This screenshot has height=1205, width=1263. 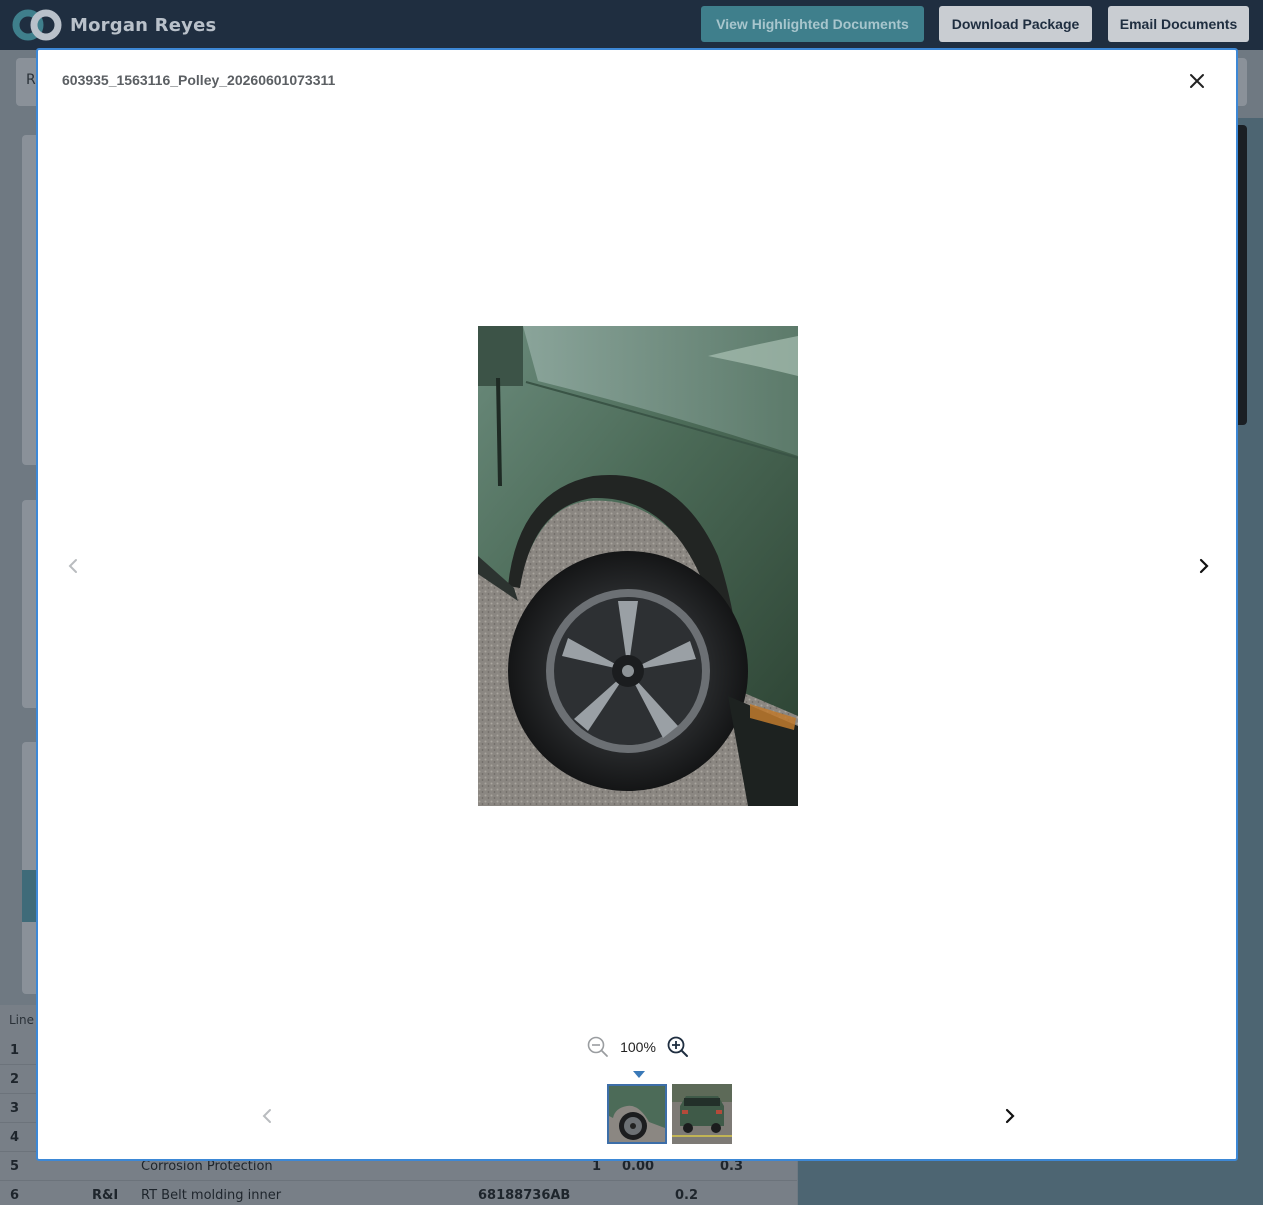 What do you see at coordinates (398, 1193) in the screenshot?
I see `table-row: 6 R&I RT Belt molding inner 68188736AB 0.2` at bounding box center [398, 1193].